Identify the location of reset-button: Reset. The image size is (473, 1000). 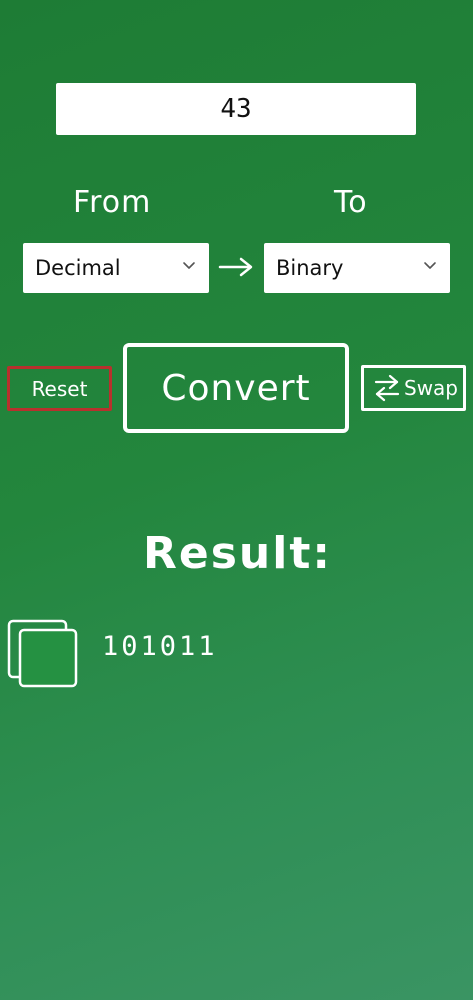
(59, 388).